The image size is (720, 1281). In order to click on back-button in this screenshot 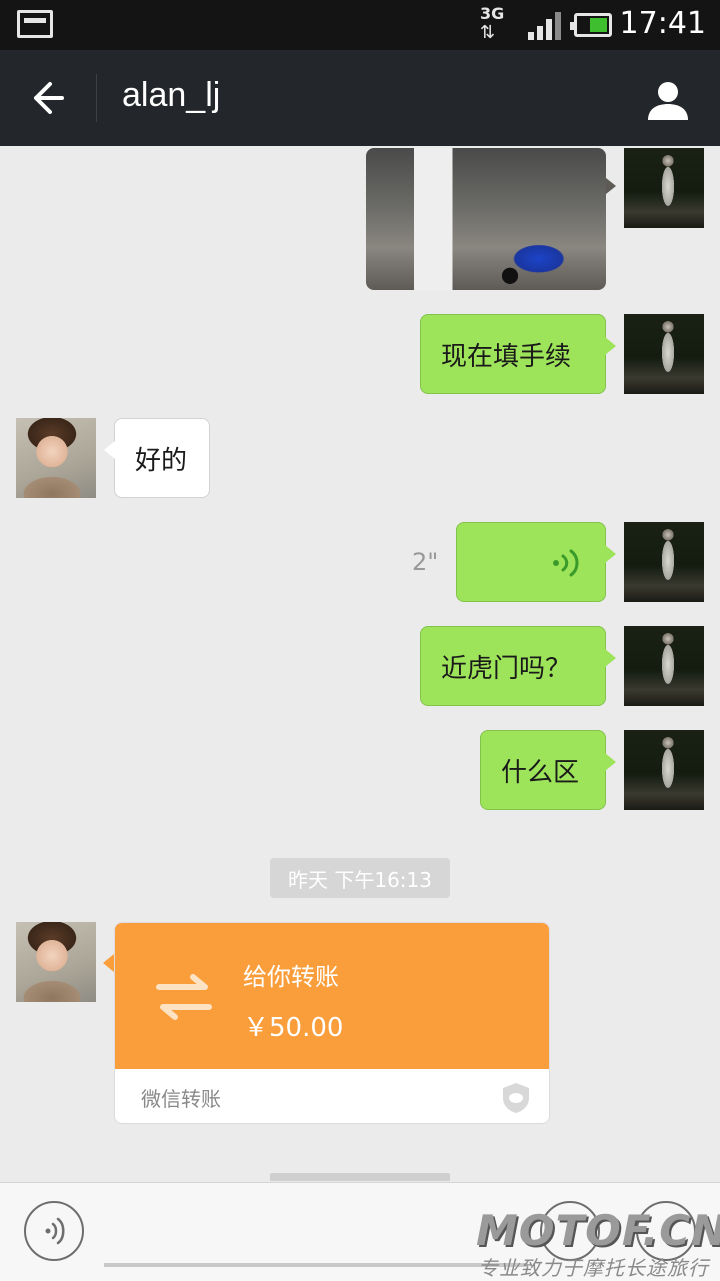, I will do `click(48, 98)`.